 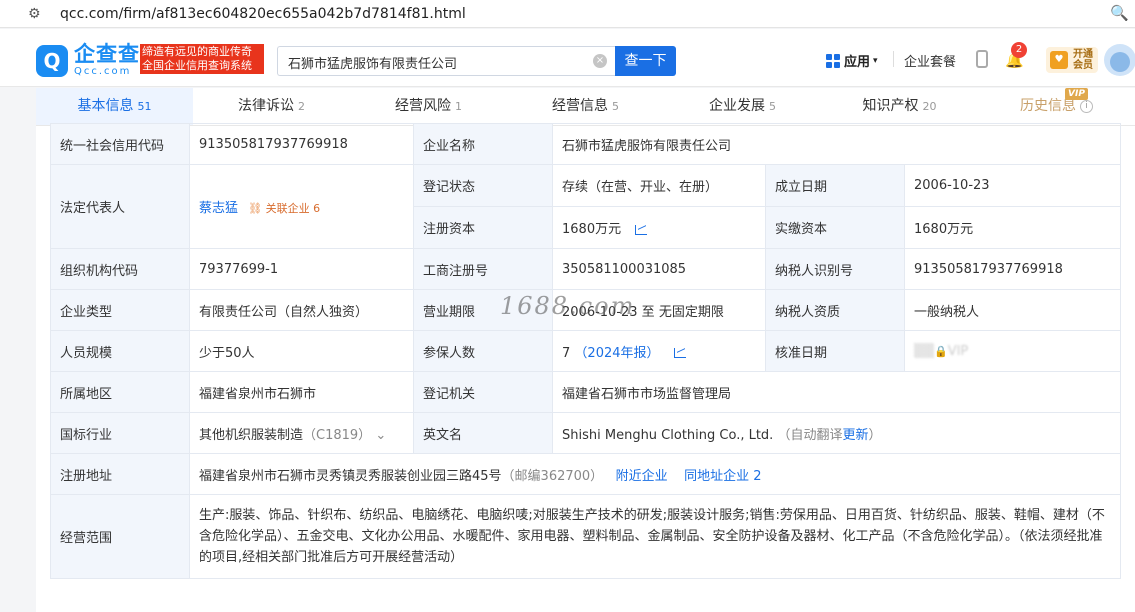 I want to click on update-link: 更新, so click(x=855, y=435).